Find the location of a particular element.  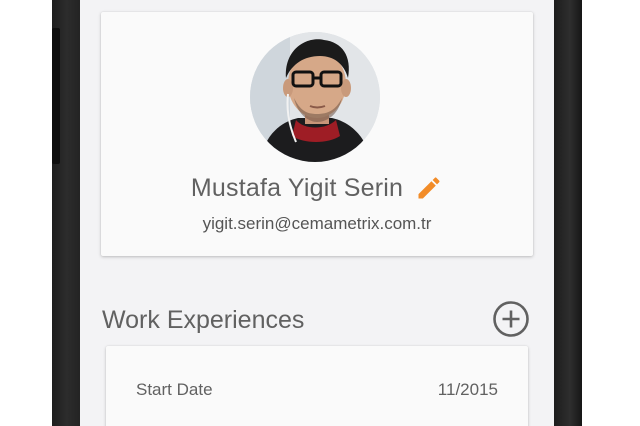

user-name: Mustafa Yigit Serin is located at coordinates (297, 187).